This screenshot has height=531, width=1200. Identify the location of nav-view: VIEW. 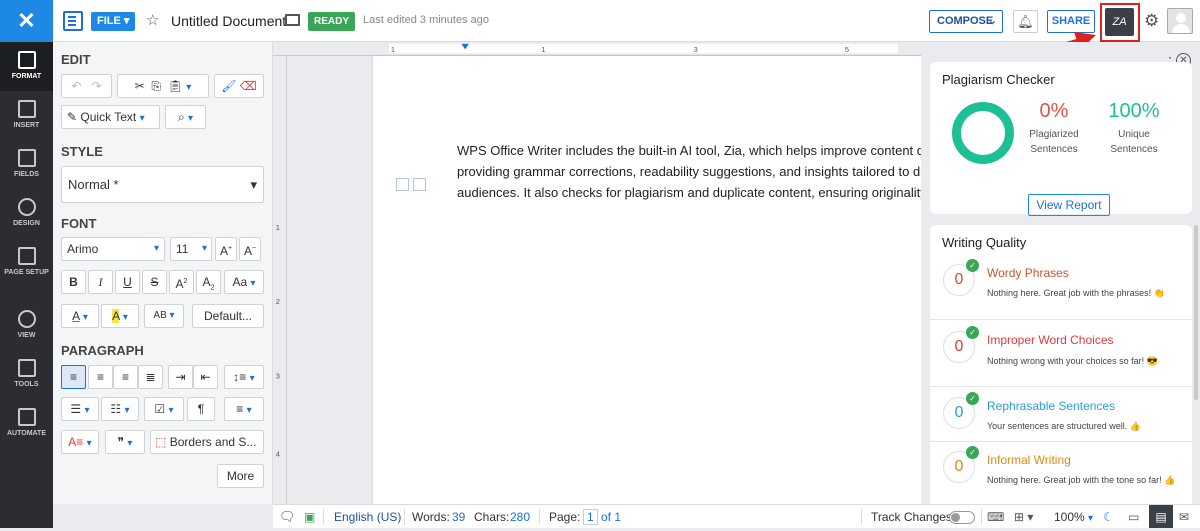
(26, 325).